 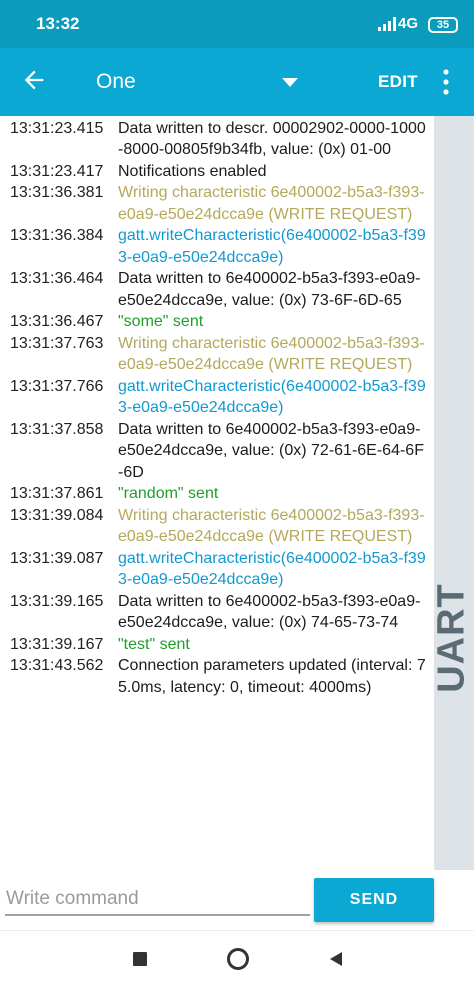 I want to click on system-nav-bar, so click(x=237, y=958).